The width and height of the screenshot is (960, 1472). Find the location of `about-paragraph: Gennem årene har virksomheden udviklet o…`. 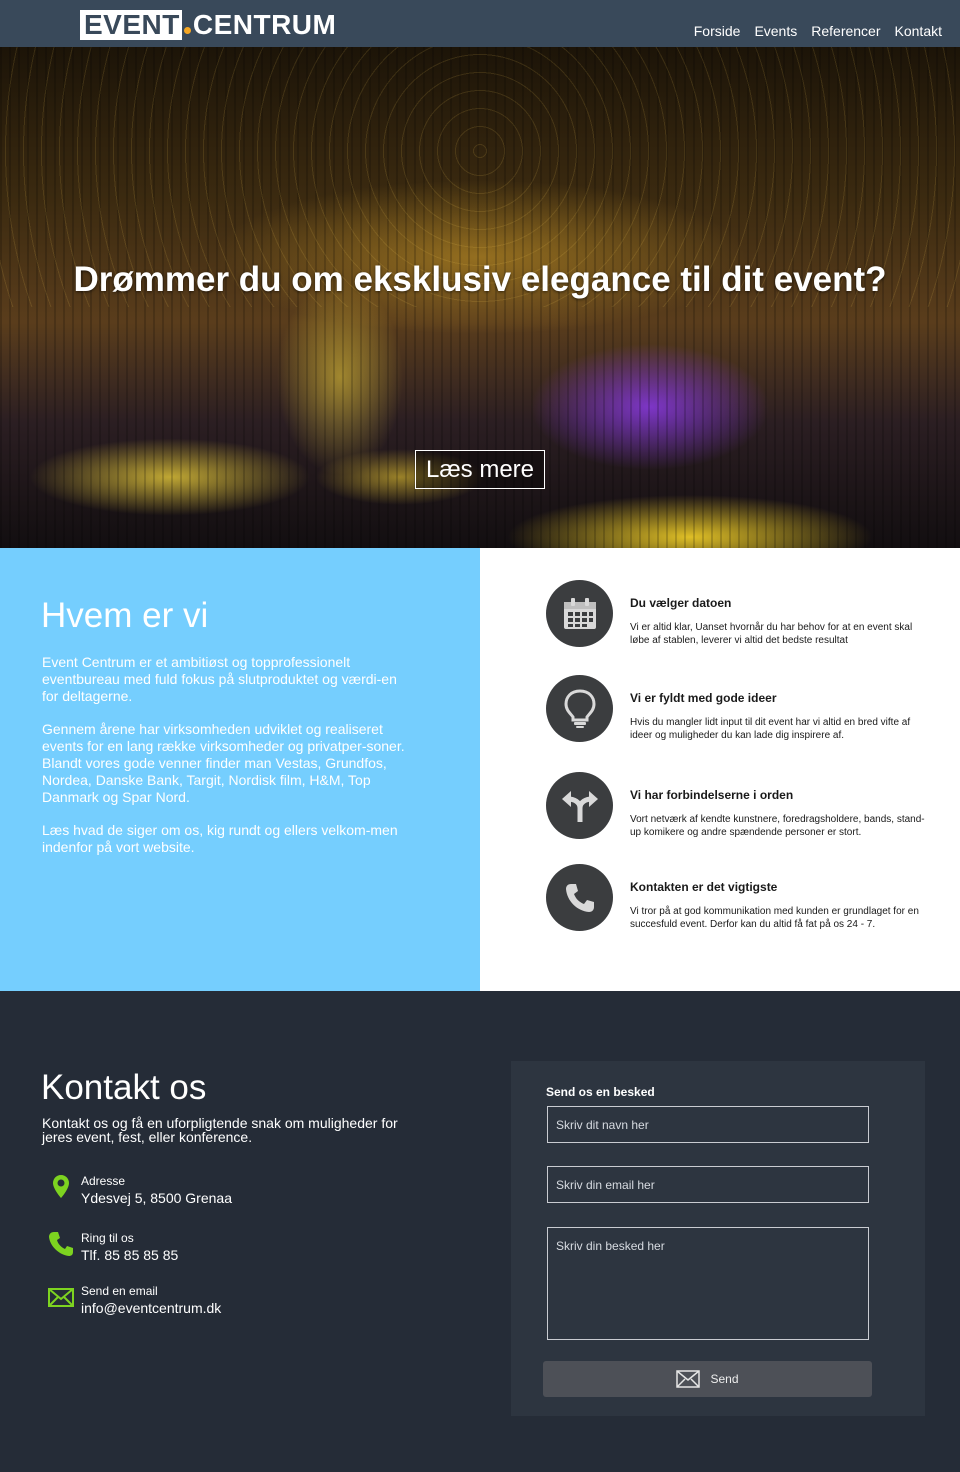

about-paragraph: Gennem årene har virksomheden udviklet o… is located at coordinates (223, 763).